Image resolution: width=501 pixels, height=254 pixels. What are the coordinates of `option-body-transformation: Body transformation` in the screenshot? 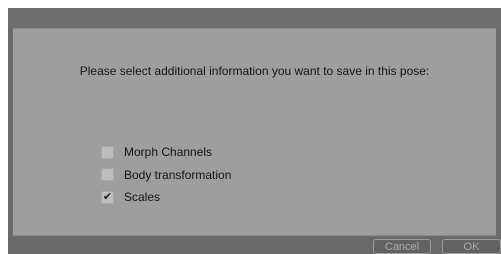 It's located at (166, 175).